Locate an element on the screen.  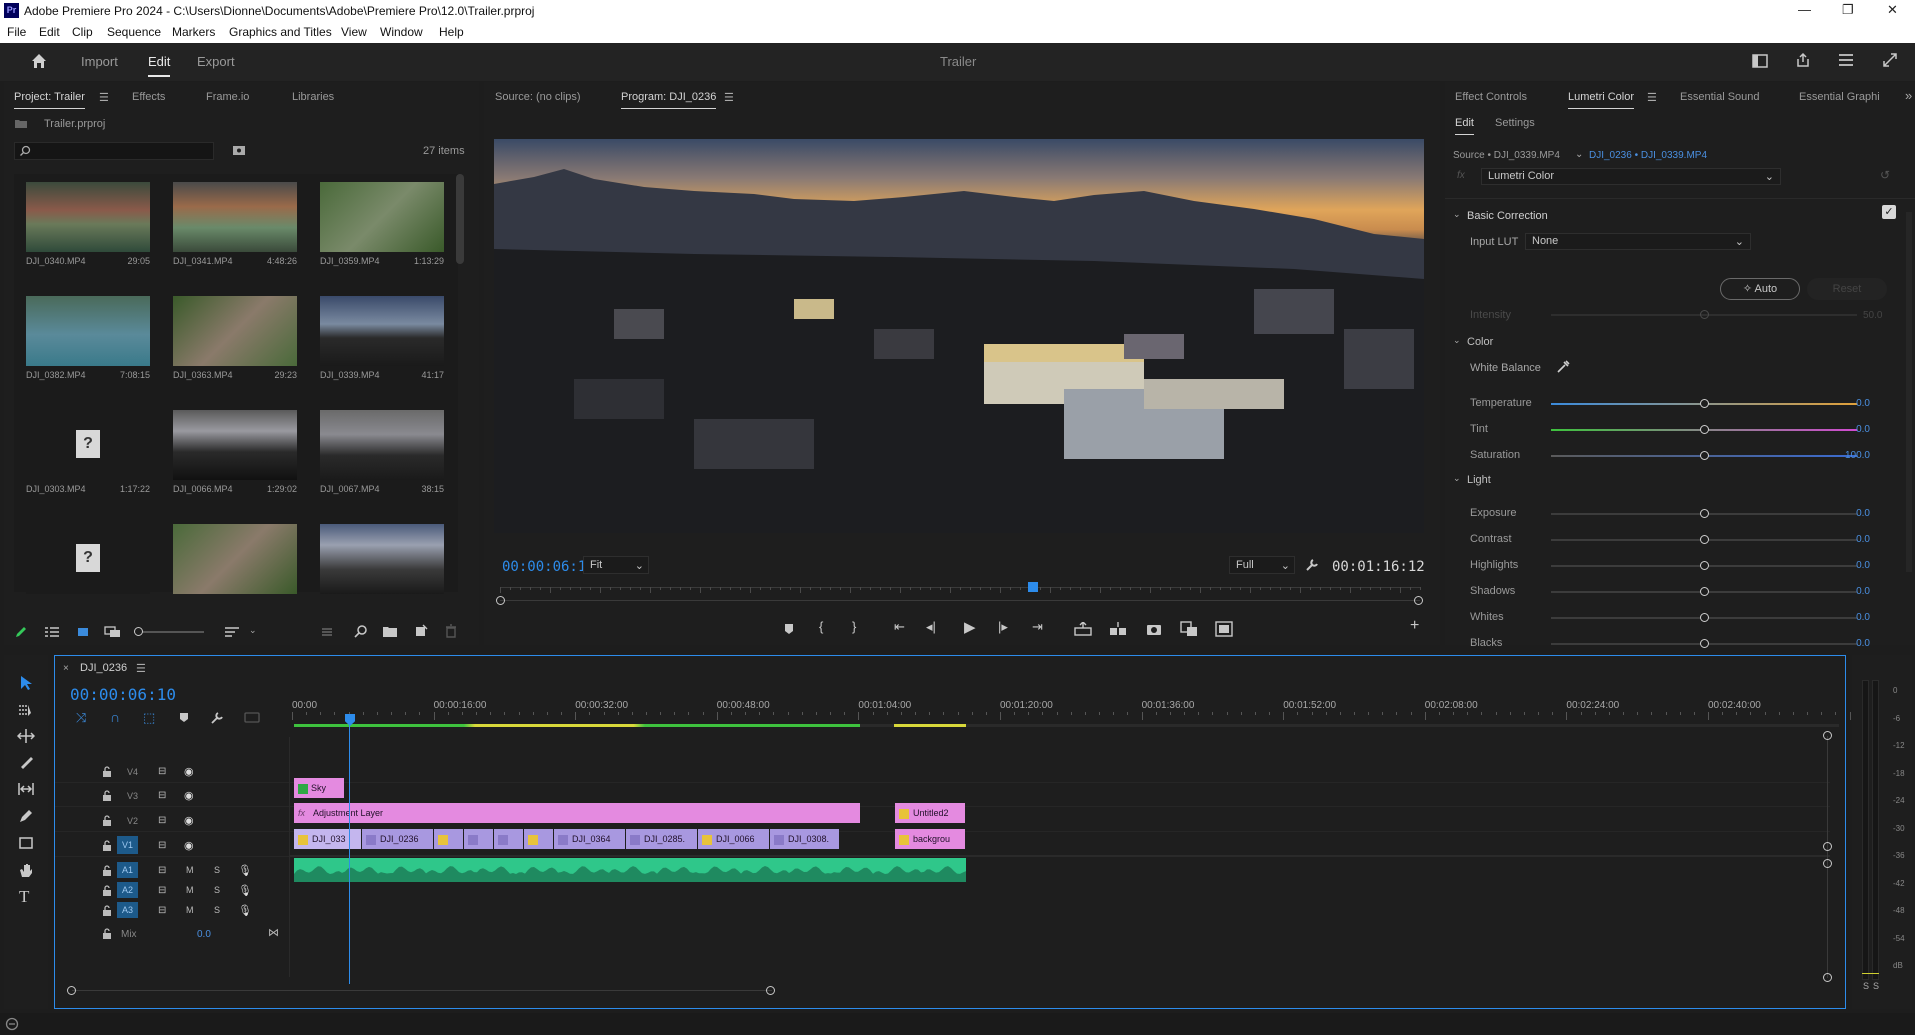
eyedropper-icon is located at coordinates (1563, 367).